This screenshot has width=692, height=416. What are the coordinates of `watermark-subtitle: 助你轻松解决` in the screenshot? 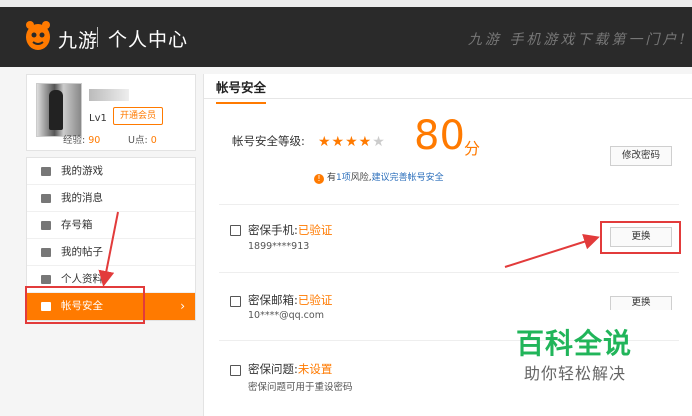 It's located at (575, 373).